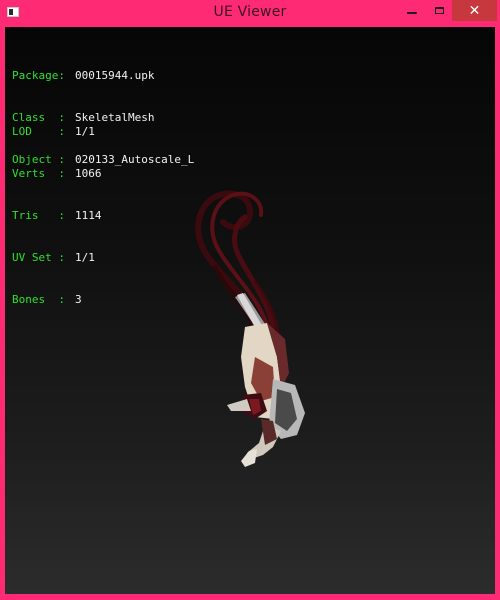 The height and width of the screenshot is (600, 500). I want to click on close-icon: ✕, so click(474, 10).